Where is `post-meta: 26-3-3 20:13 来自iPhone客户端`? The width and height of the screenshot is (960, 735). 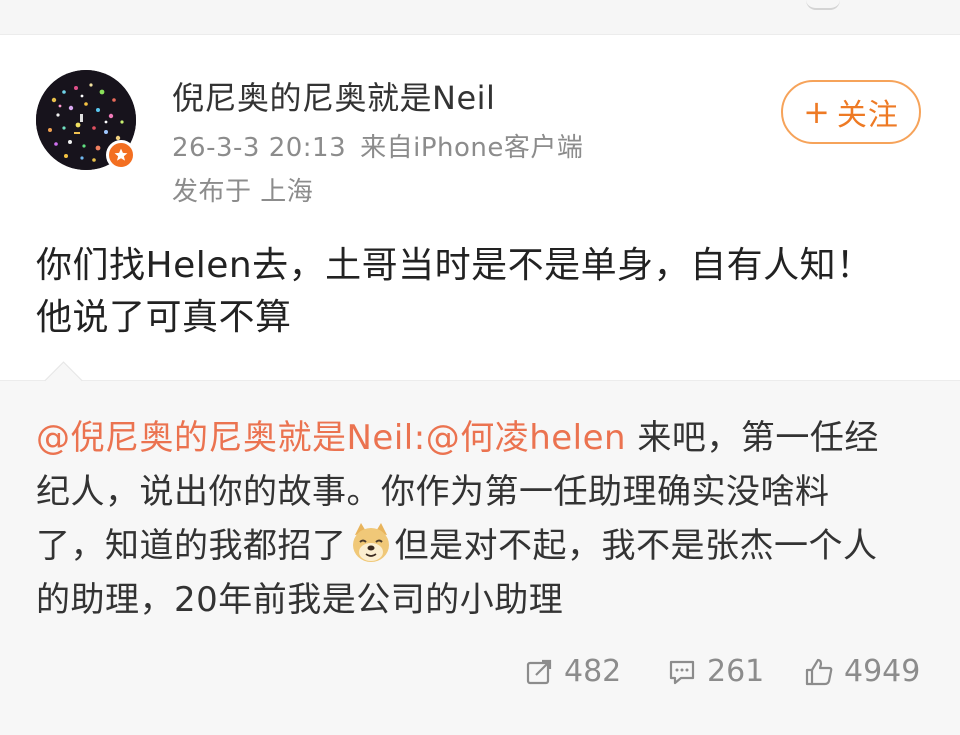
post-meta: 26-3-3 20:13 来自iPhone客户端 is located at coordinates (377, 148).